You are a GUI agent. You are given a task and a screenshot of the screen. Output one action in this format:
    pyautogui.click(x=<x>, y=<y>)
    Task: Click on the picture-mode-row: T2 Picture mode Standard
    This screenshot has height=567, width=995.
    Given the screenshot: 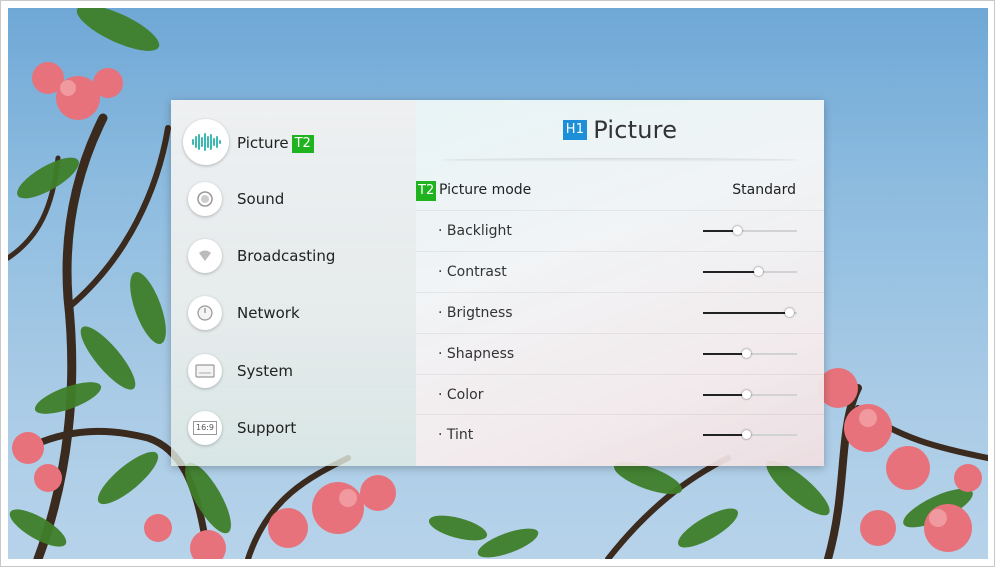 What is the action you would take?
    pyautogui.click(x=620, y=191)
    